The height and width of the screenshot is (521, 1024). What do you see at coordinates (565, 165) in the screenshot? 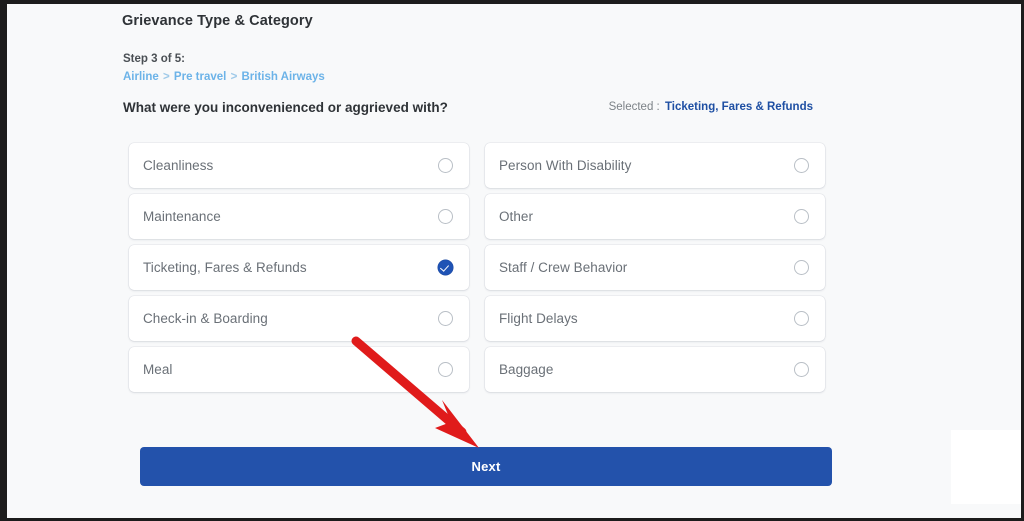
I see `option-label: Person With Disability` at bounding box center [565, 165].